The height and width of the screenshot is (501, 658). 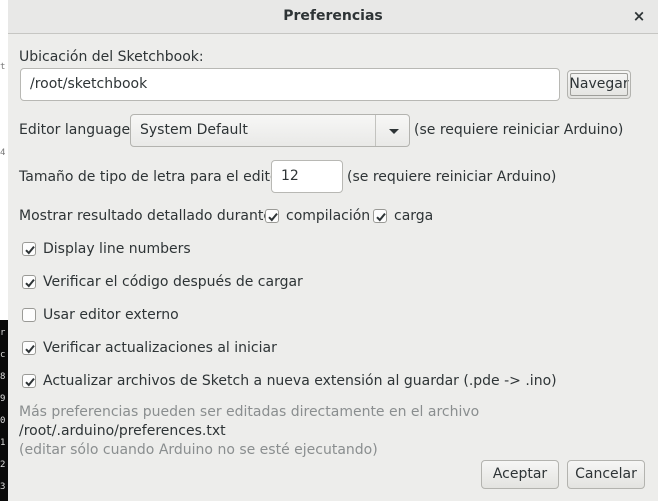 What do you see at coordinates (290, 176) in the screenshot?
I see `font-size-value: 12` at bounding box center [290, 176].